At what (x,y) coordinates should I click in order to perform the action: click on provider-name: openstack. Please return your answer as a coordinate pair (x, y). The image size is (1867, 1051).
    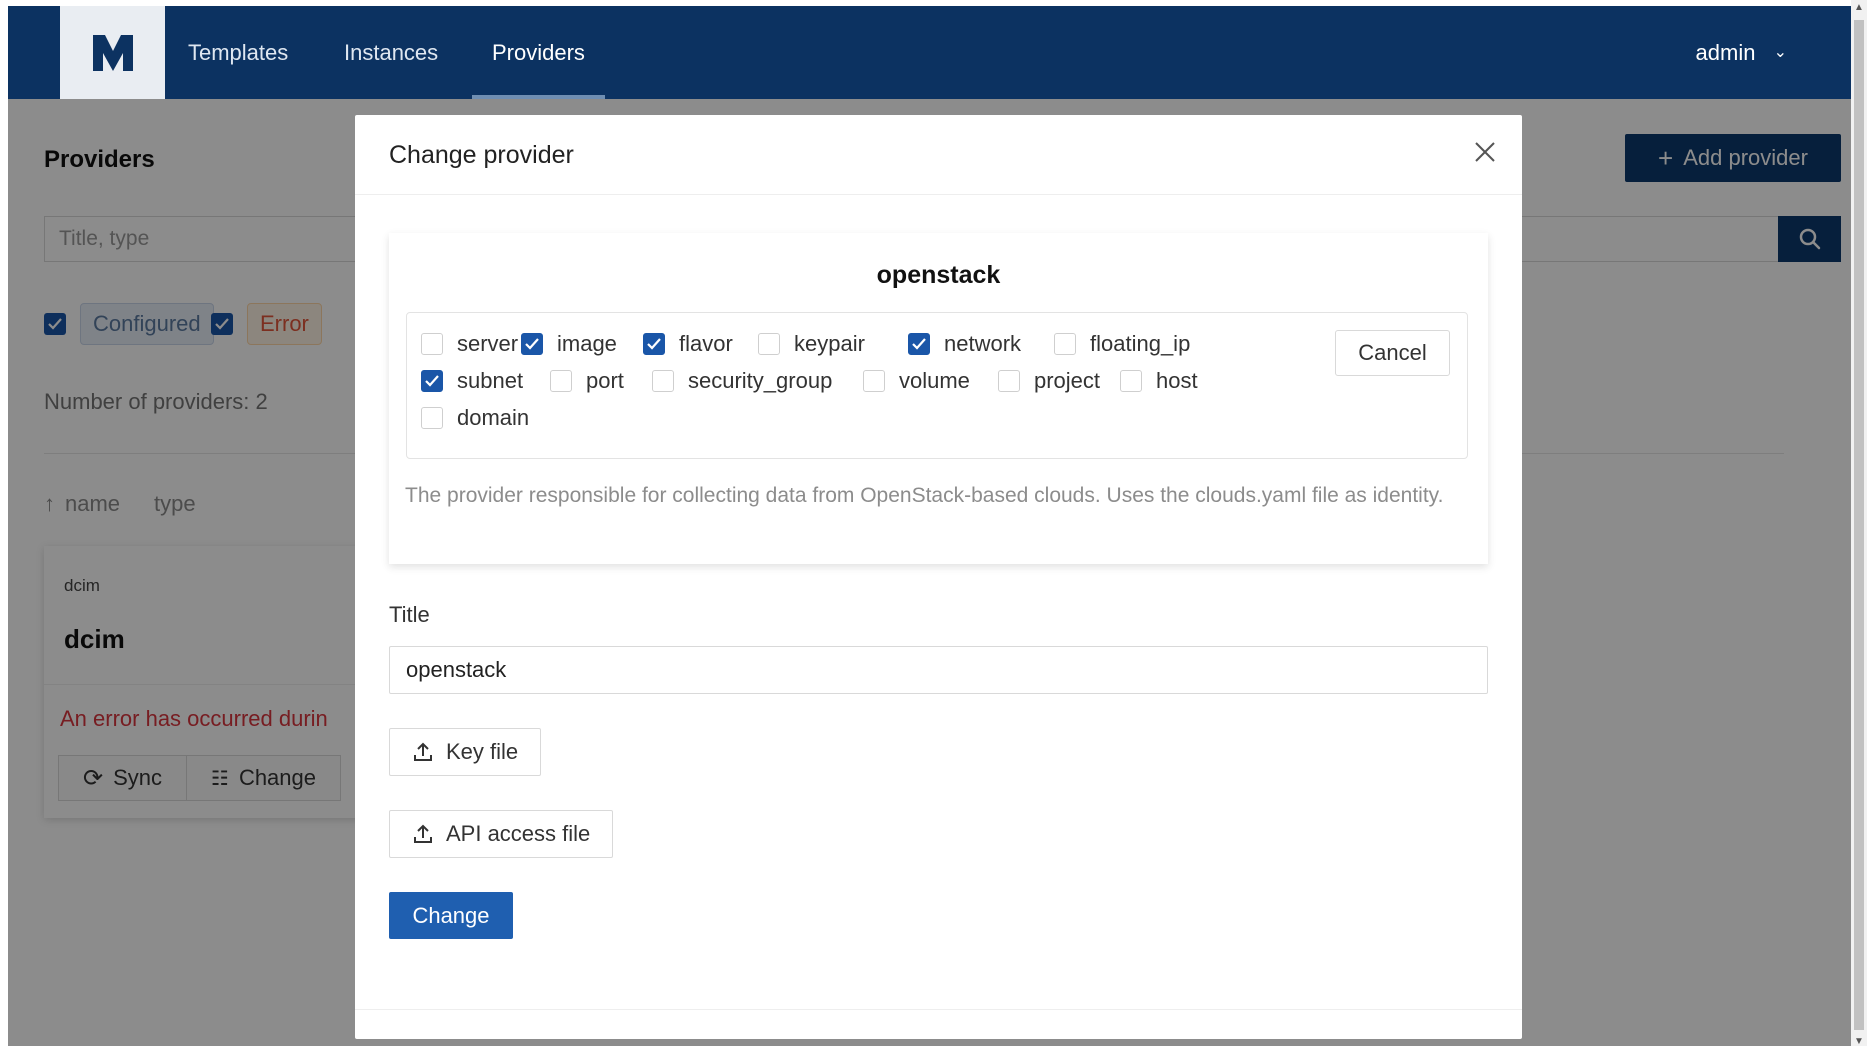
    Looking at the image, I should click on (938, 275).